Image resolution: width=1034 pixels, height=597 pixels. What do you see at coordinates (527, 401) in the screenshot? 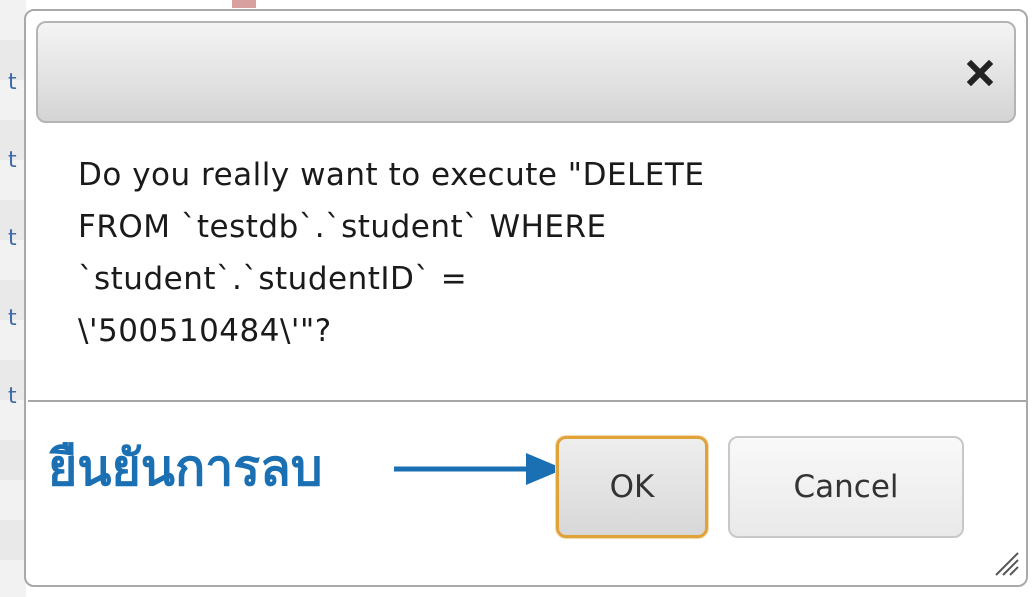
I see `button-pane-divider` at bounding box center [527, 401].